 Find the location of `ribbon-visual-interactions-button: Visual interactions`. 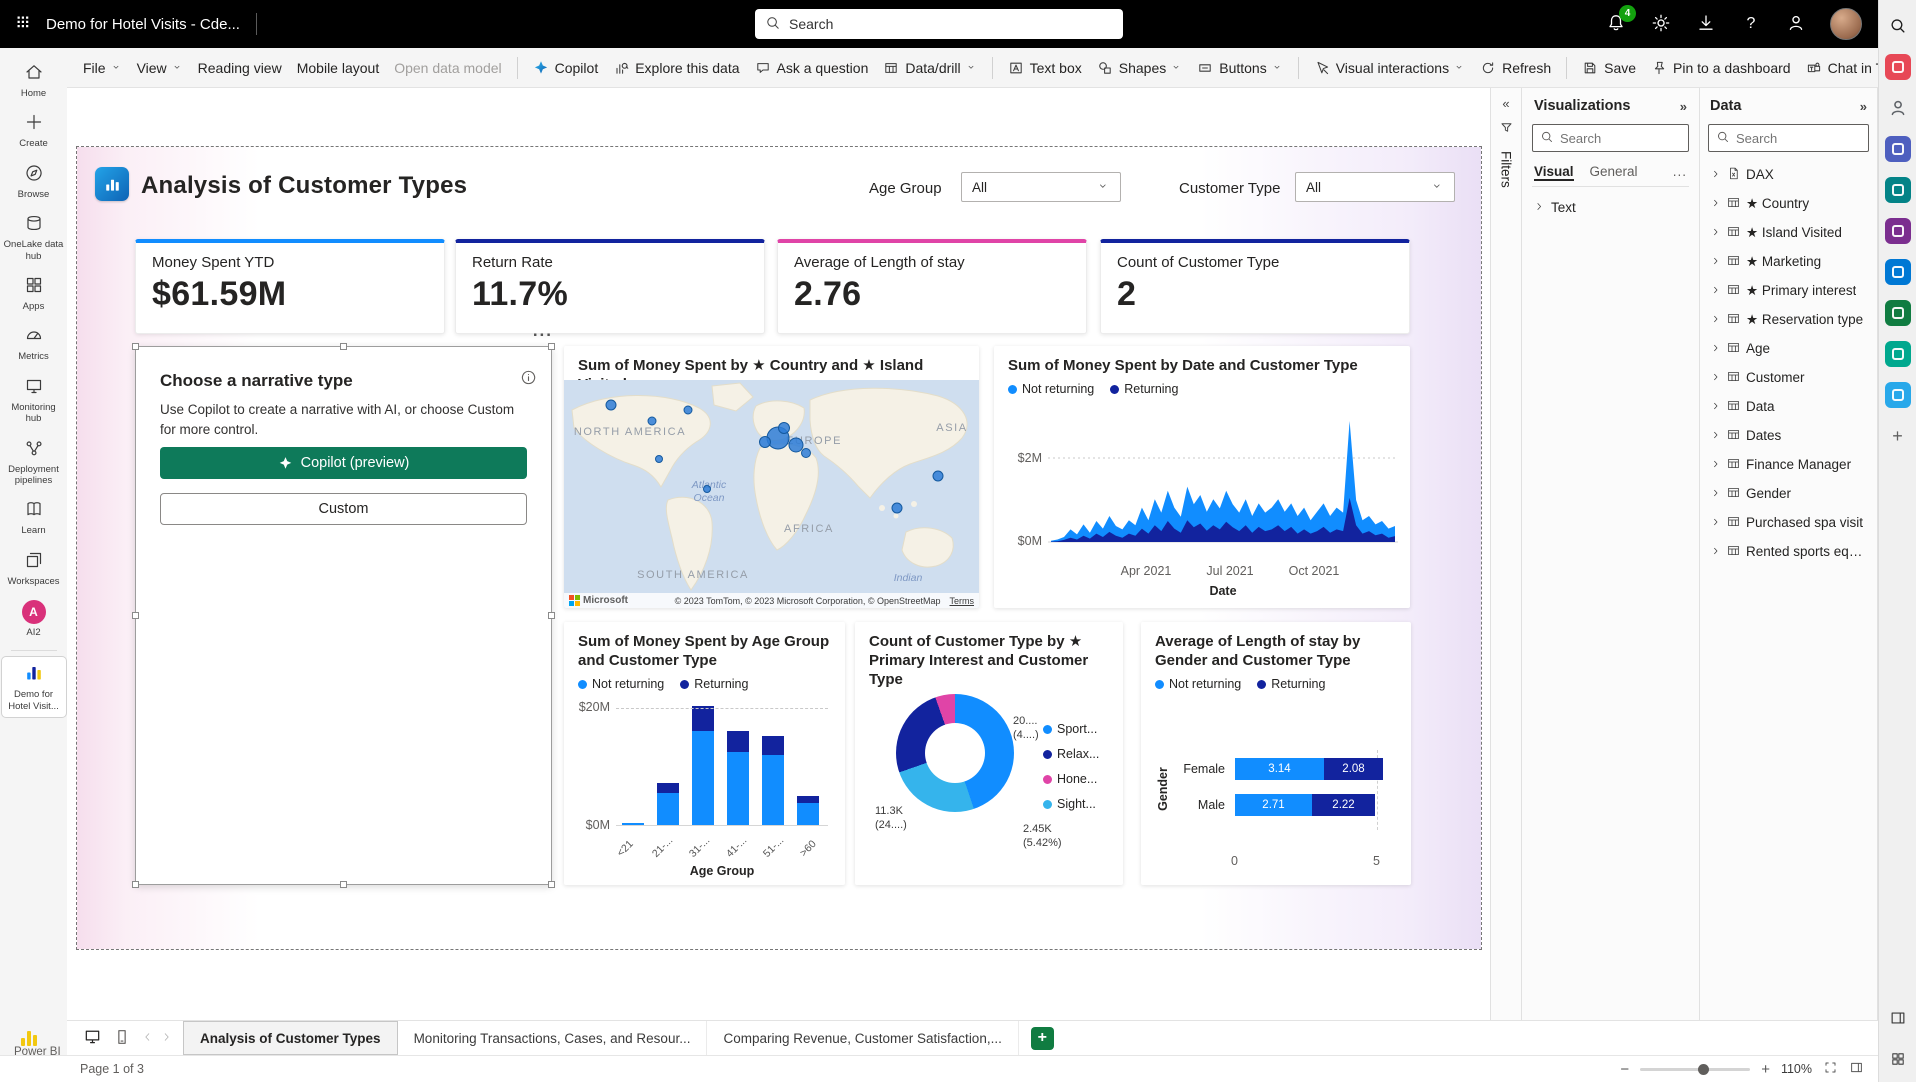

ribbon-visual-interactions-button: Visual interactions is located at coordinates (1389, 68).